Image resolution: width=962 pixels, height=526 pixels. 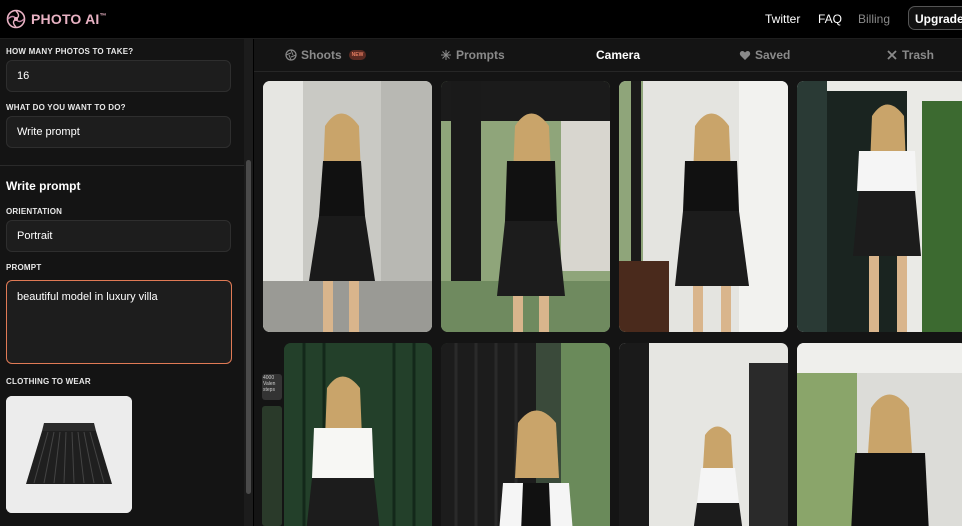 I want to click on action-label: WHAT DO YOU WANT TO DO?, so click(x=66, y=107).